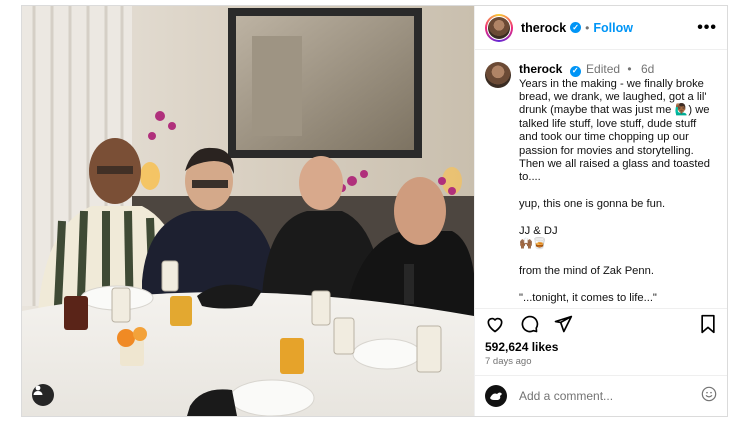 This screenshot has width=750, height=422. I want to click on post-header: therock ✓ • Follow •••, so click(601, 28).